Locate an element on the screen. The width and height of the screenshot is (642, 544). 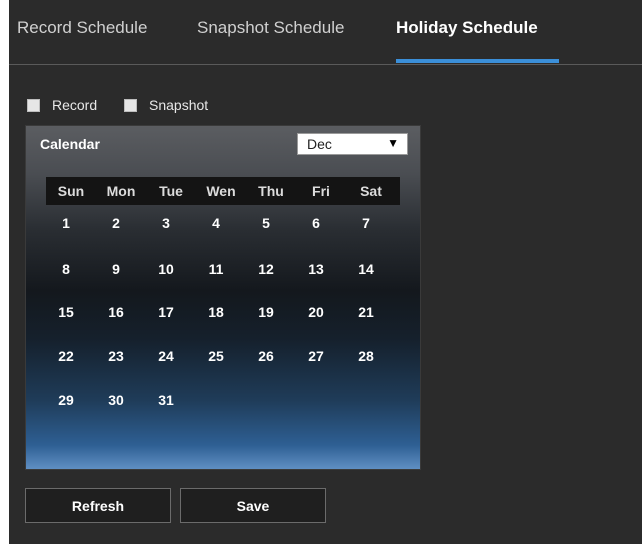
weekday-fri: Fri is located at coordinates (321, 191).